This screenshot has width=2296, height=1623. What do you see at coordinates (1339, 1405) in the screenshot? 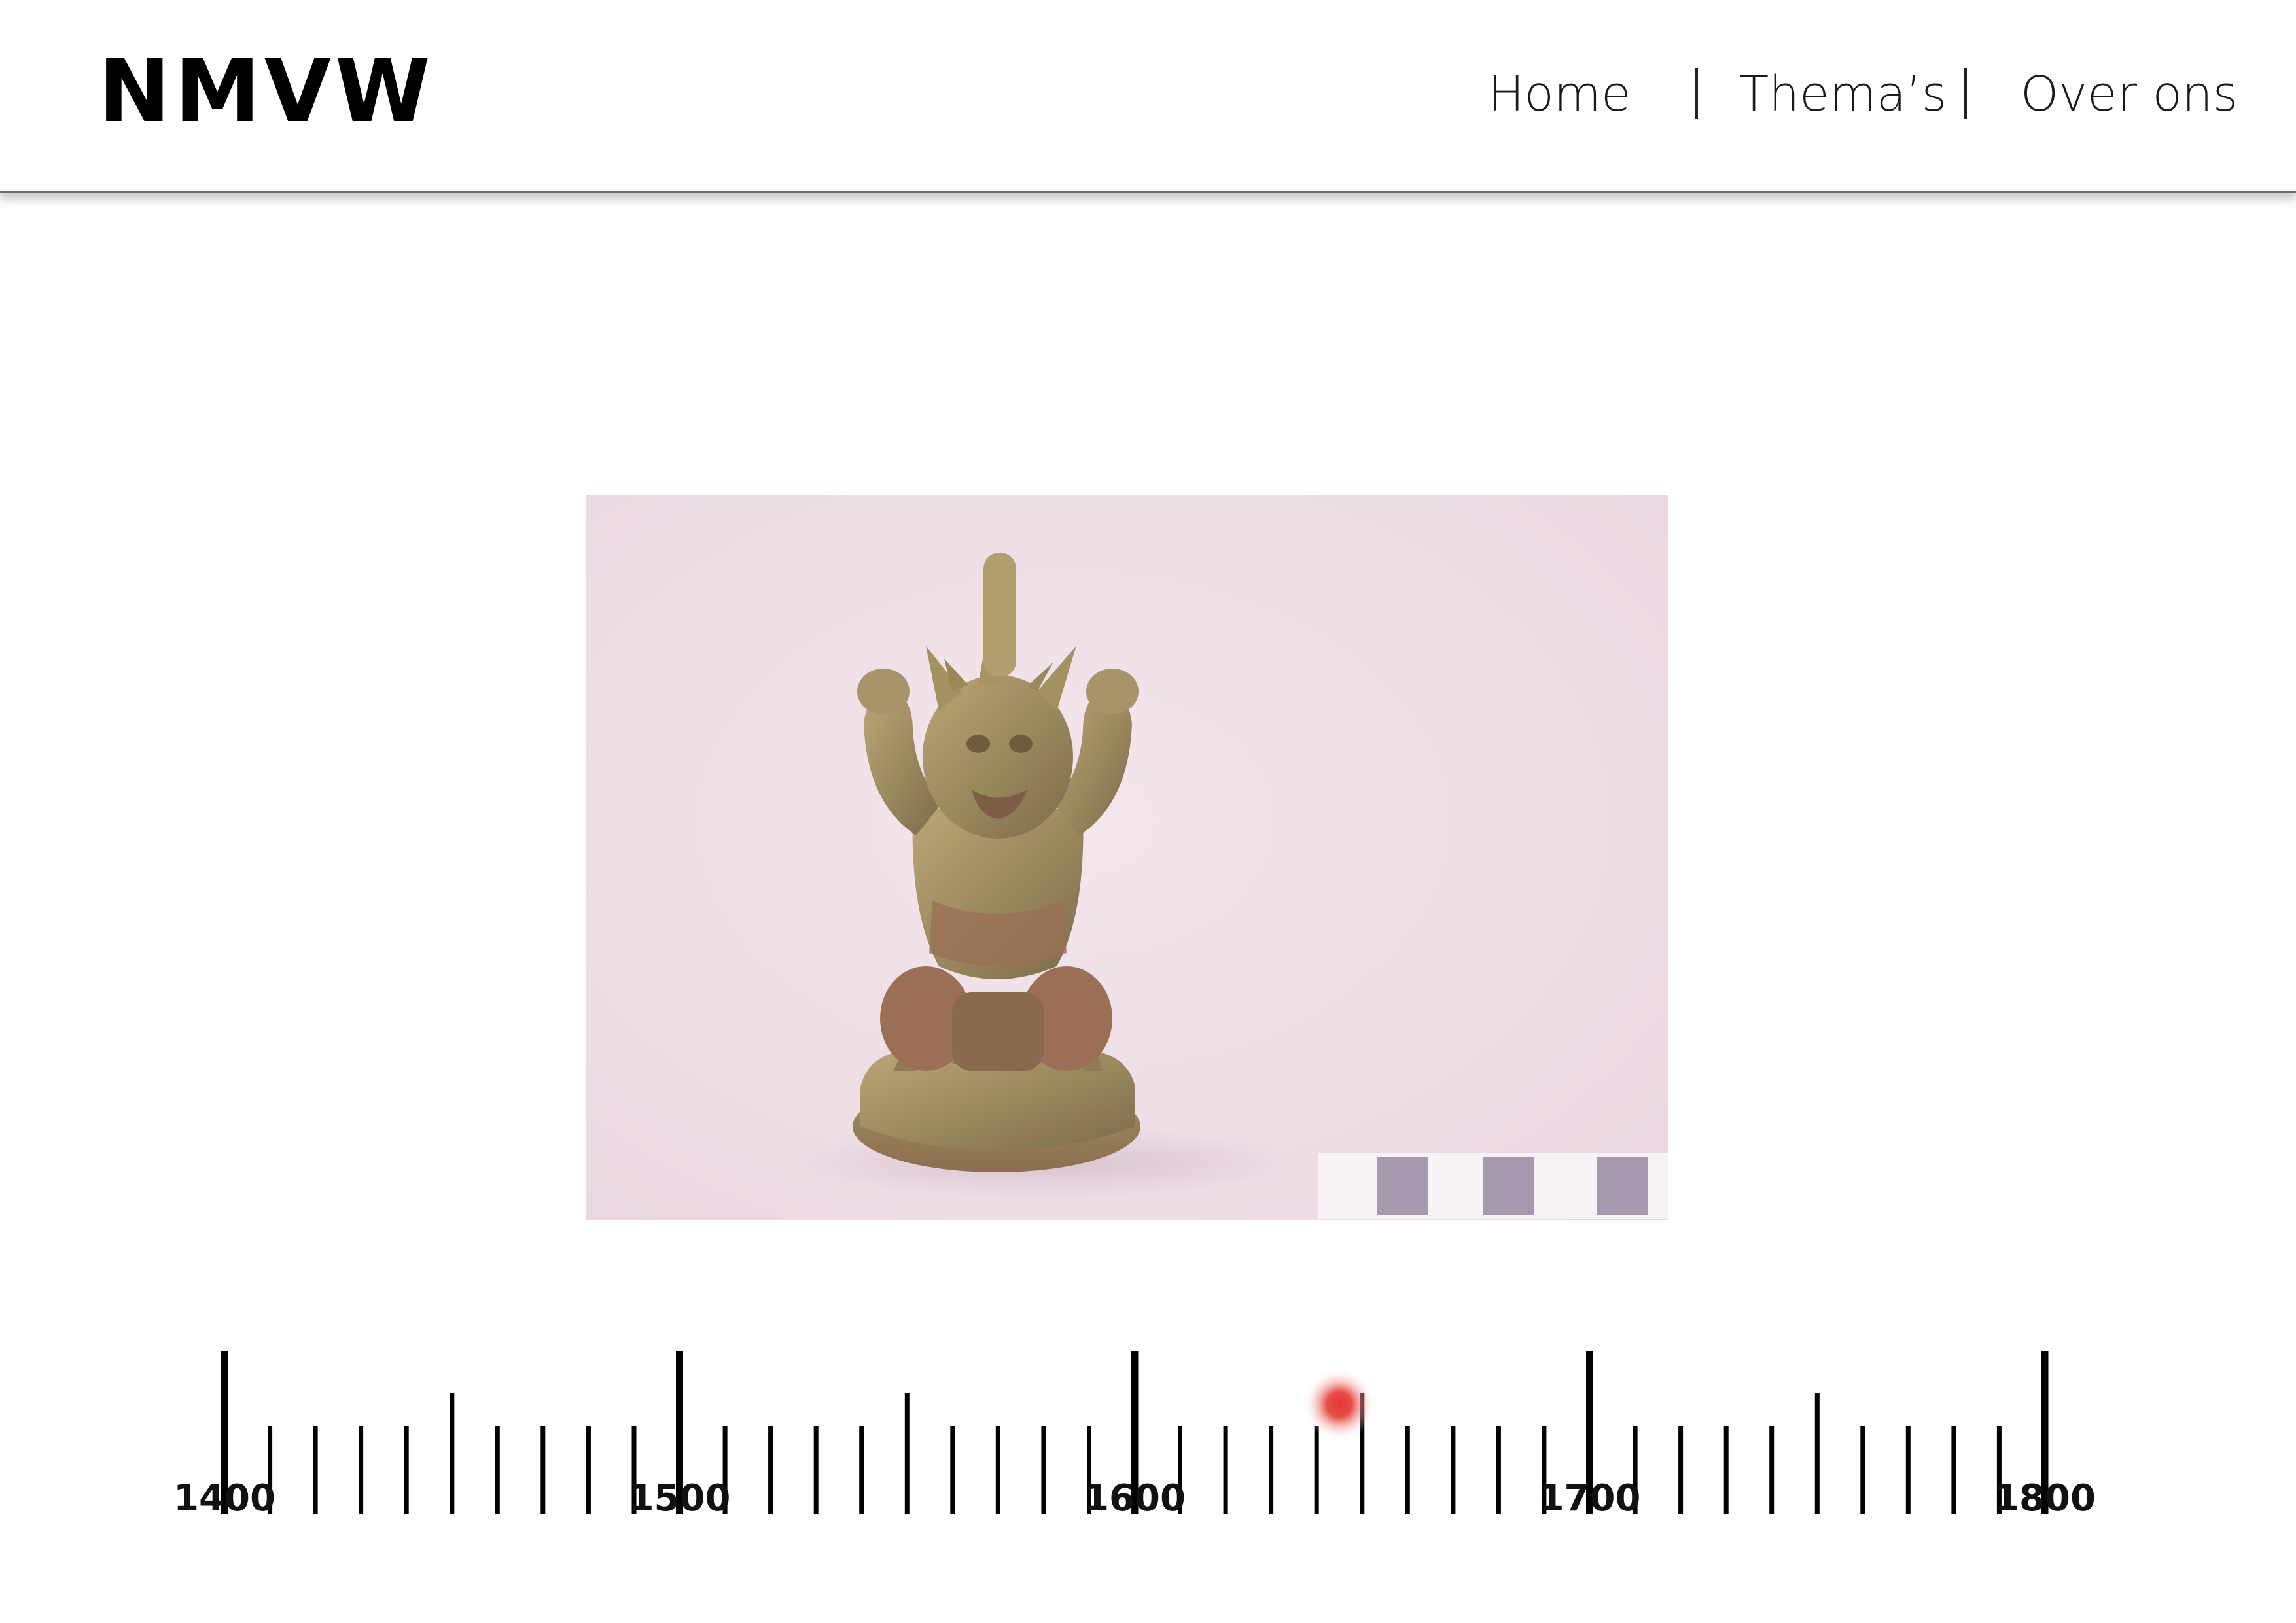
I see `timeline-marker` at bounding box center [1339, 1405].